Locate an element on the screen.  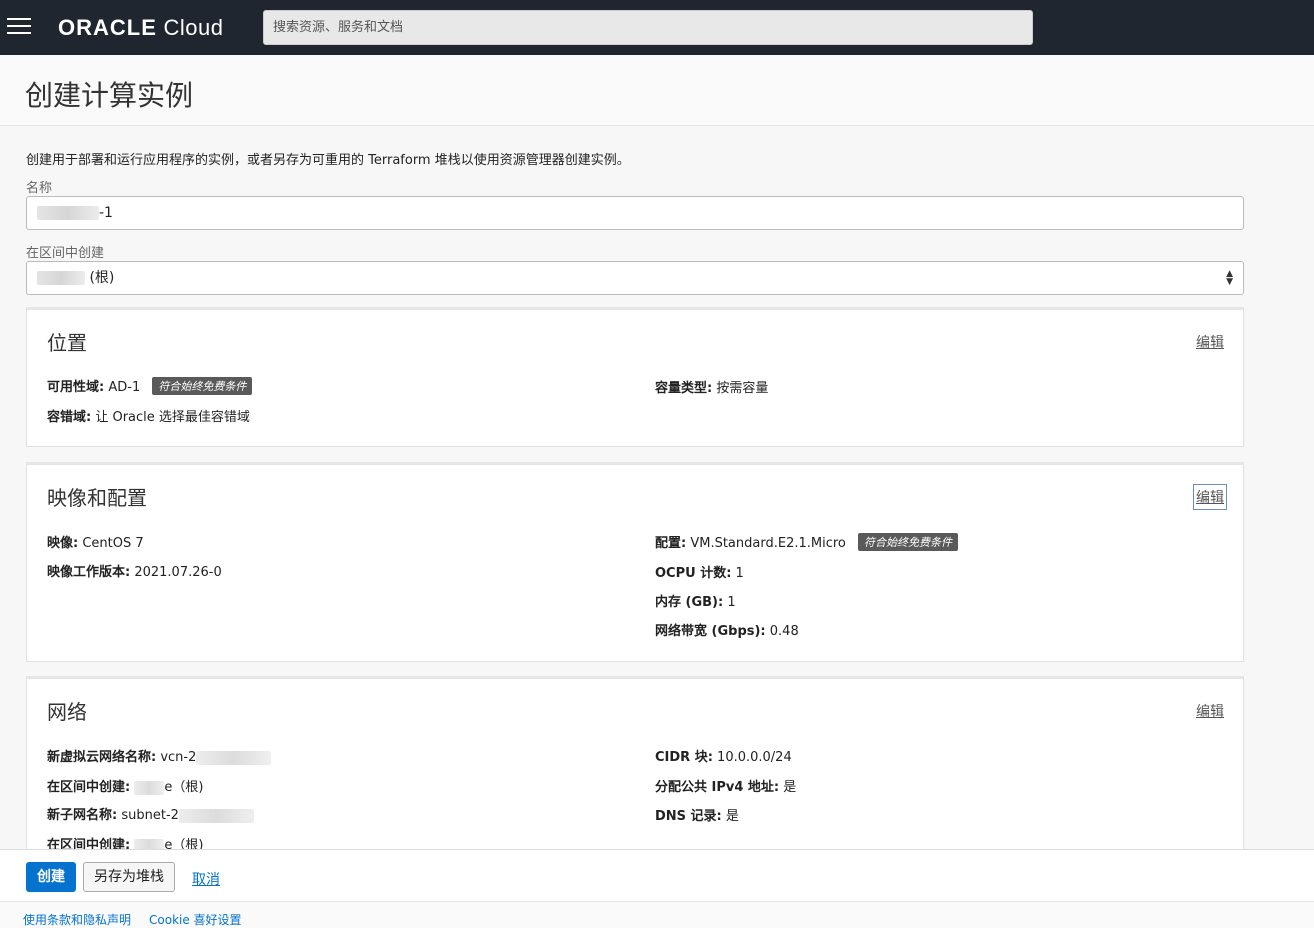
dns-record-value: 是 is located at coordinates (732, 816).